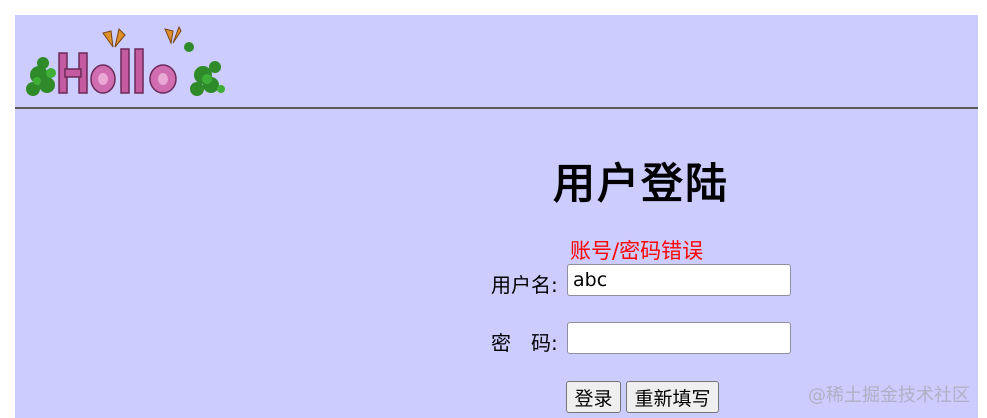  What do you see at coordinates (672, 397) in the screenshot?
I see `reset-button: 重新填写` at bounding box center [672, 397].